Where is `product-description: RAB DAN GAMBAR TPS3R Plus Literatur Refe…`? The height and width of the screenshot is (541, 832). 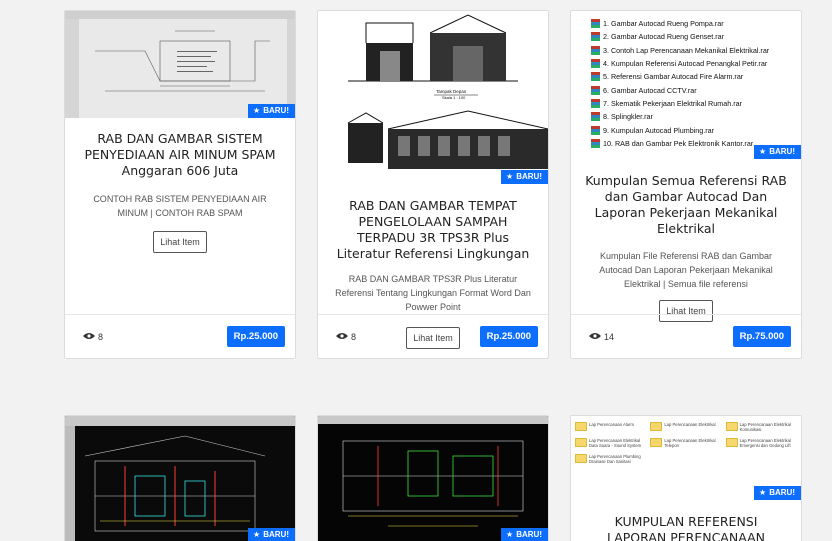
product-description: RAB DAN GAMBAR TPS3R Plus Literatur Refe… is located at coordinates (433, 293).